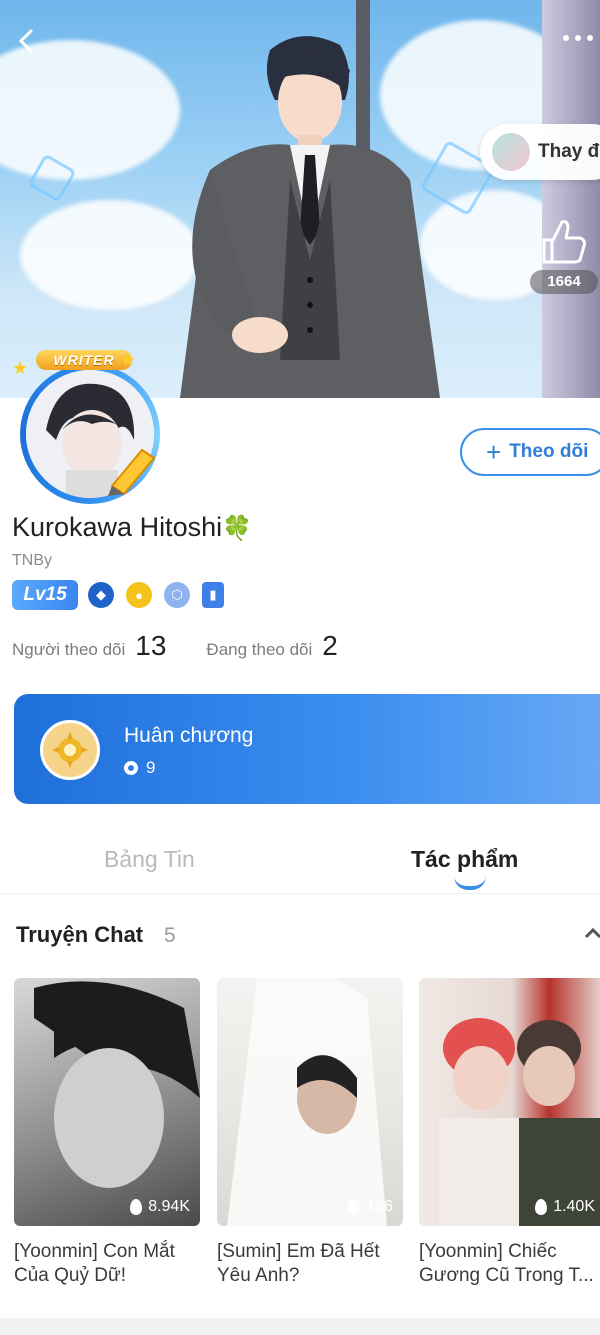  Describe the element at coordinates (511, 152) in the screenshot. I see `change-cover-thumbnail` at that location.